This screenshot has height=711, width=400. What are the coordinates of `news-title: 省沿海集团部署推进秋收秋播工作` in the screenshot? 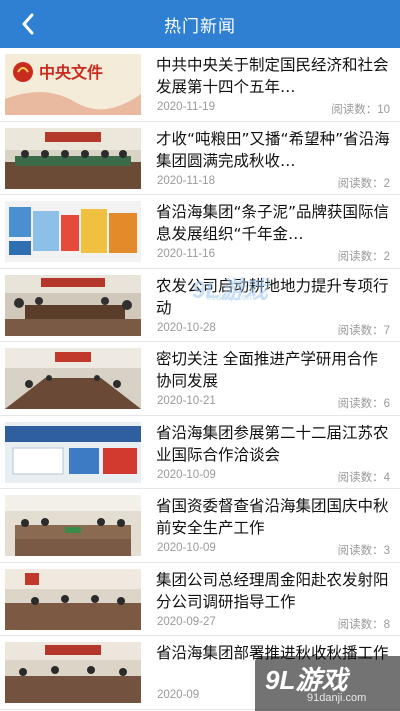 It's located at (272, 653).